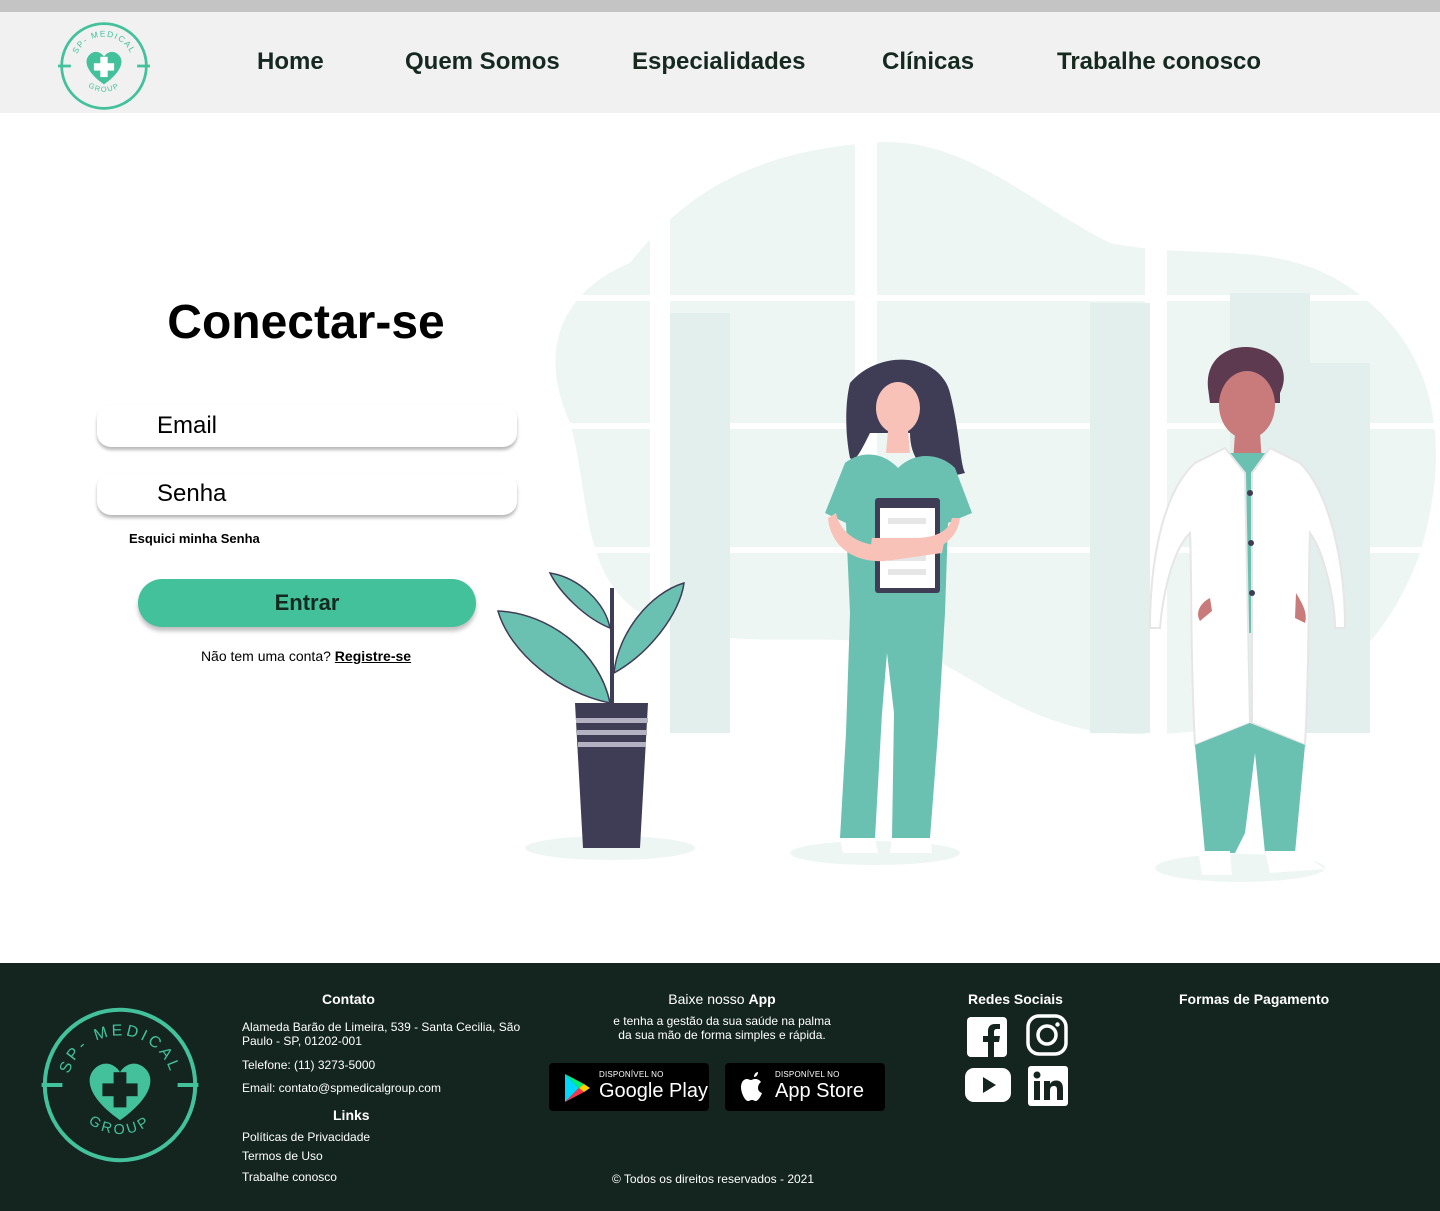 The height and width of the screenshot is (1211, 1440). What do you see at coordinates (289, 1177) in the screenshot?
I see `link-careers: Trabalhe conosco` at bounding box center [289, 1177].